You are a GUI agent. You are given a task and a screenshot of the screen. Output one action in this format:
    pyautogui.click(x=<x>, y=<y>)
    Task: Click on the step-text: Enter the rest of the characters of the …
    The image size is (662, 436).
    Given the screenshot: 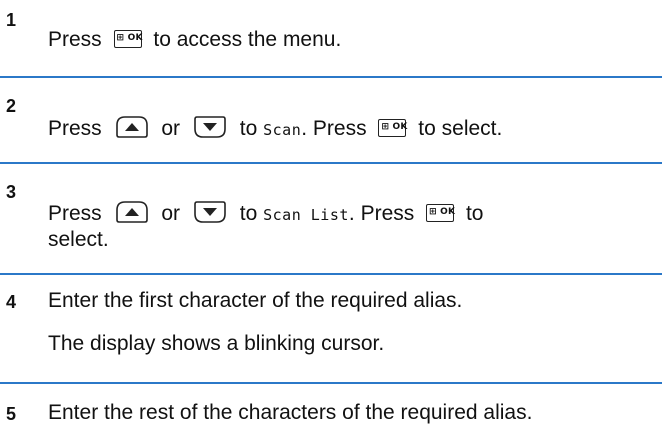 What is the action you would take?
    pyautogui.click(x=290, y=412)
    